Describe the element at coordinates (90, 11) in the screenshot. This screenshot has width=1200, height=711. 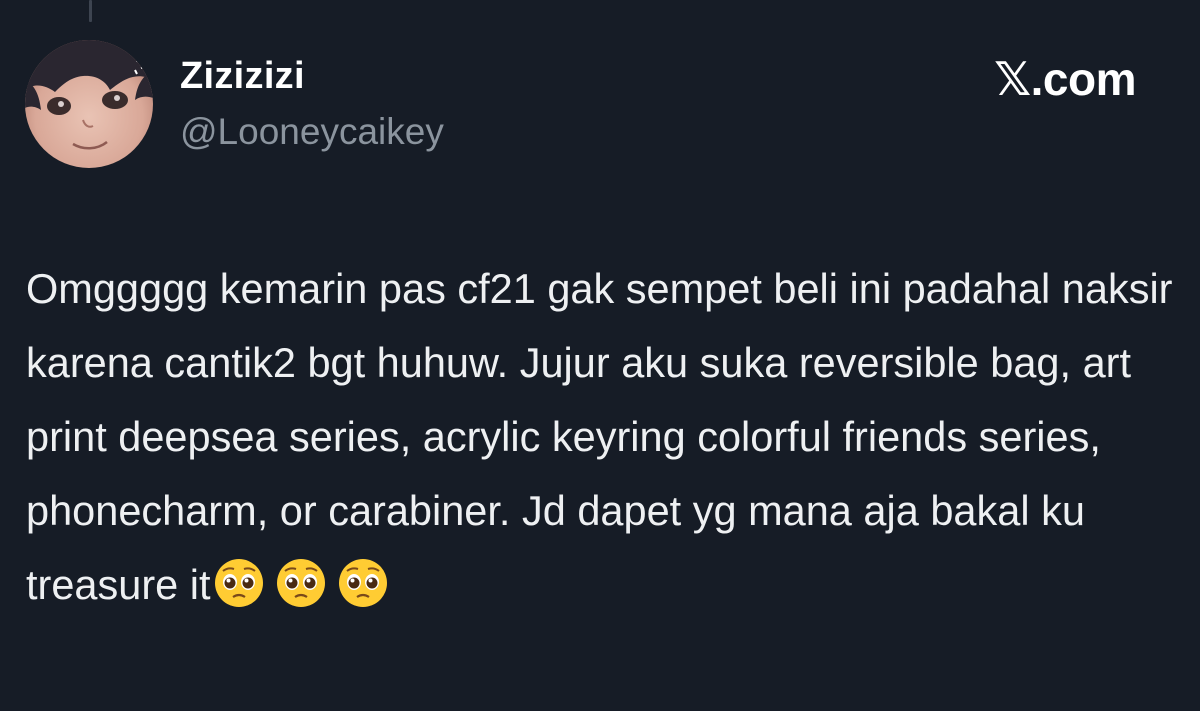
I see `thread-connector-line` at that location.